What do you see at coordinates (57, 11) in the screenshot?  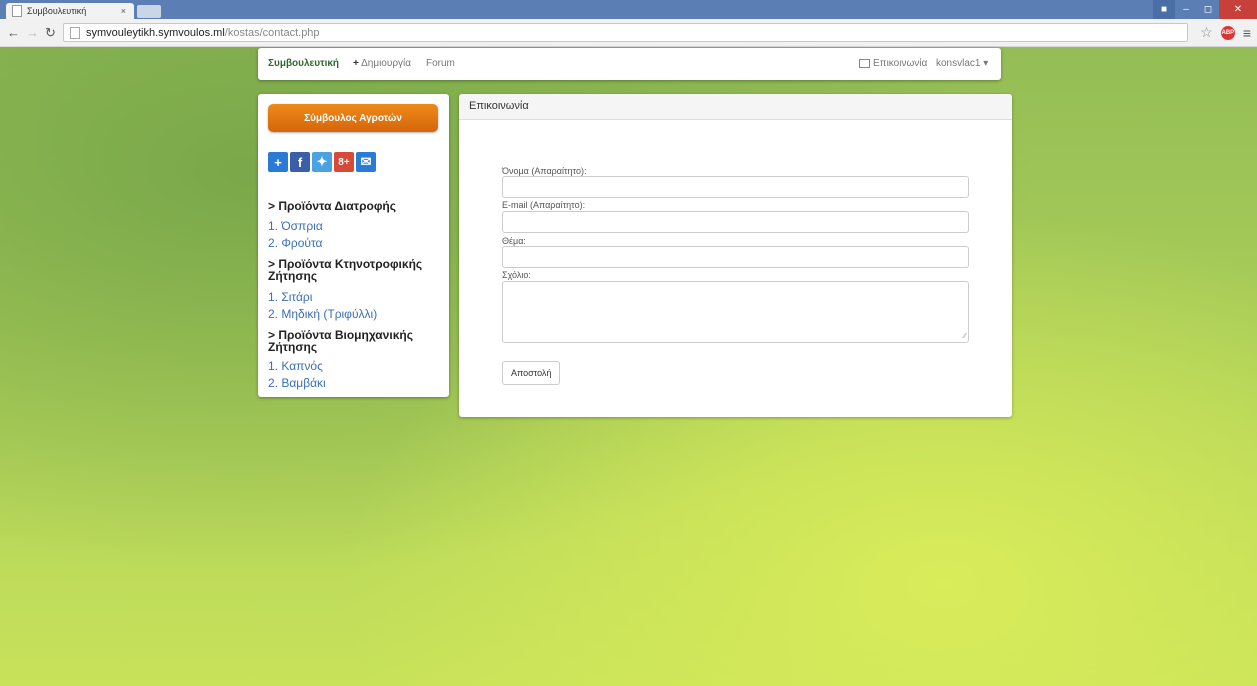 I see `tab-title: Συμβουλευτική` at bounding box center [57, 11].